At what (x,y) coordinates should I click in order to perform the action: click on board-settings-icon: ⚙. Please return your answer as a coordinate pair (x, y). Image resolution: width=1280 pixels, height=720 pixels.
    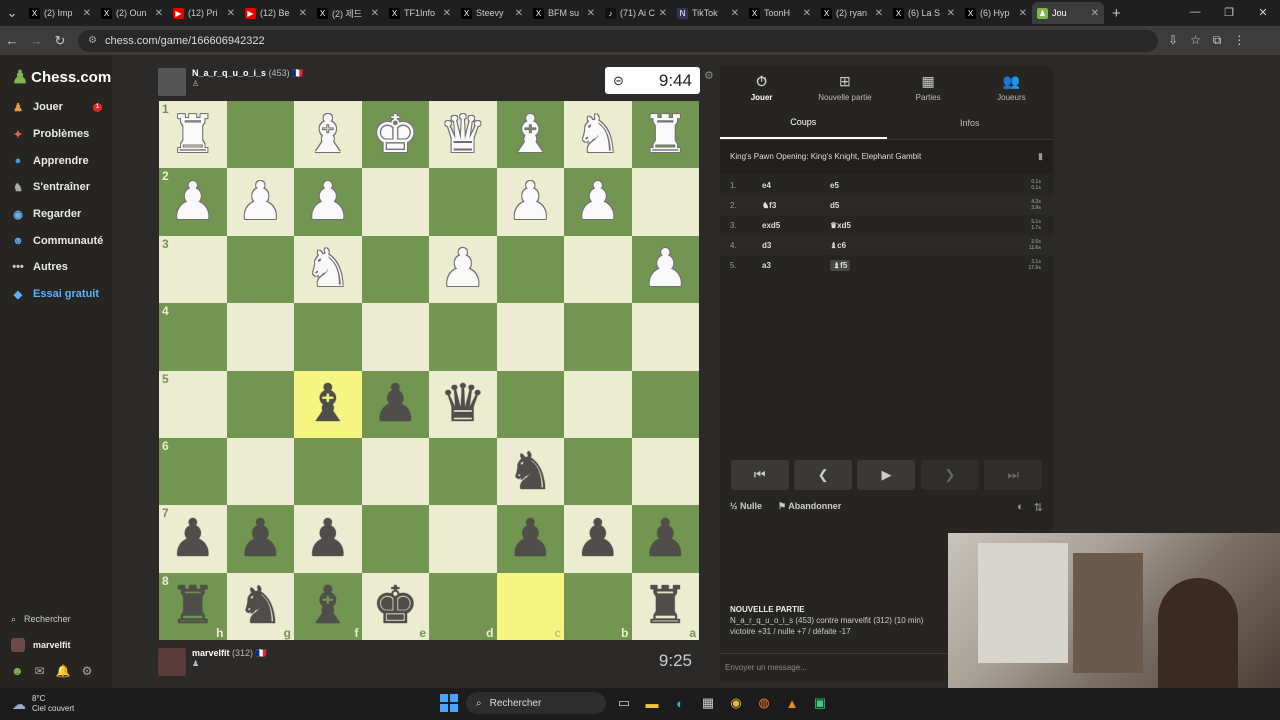
    Looking at the image, I should click on (709, 75).